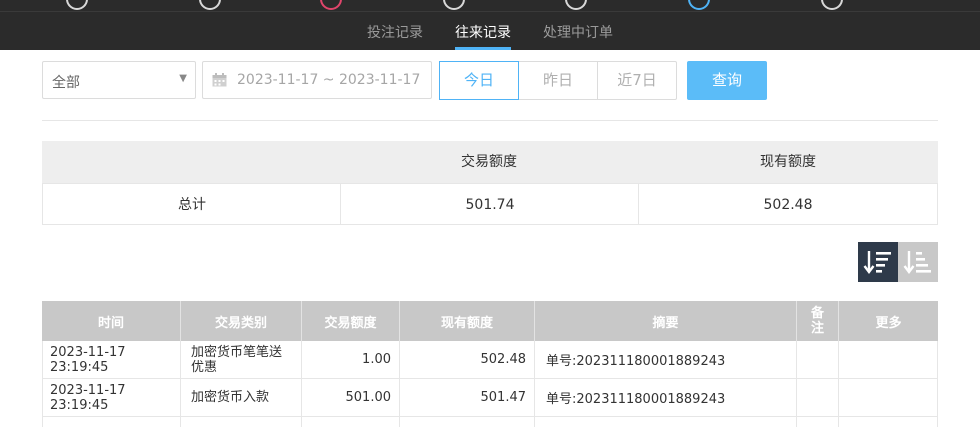  Describe the element at coordinates (788, 162) in the screenshot. I see `summary-header-current-amount: 现有额度` at that location.